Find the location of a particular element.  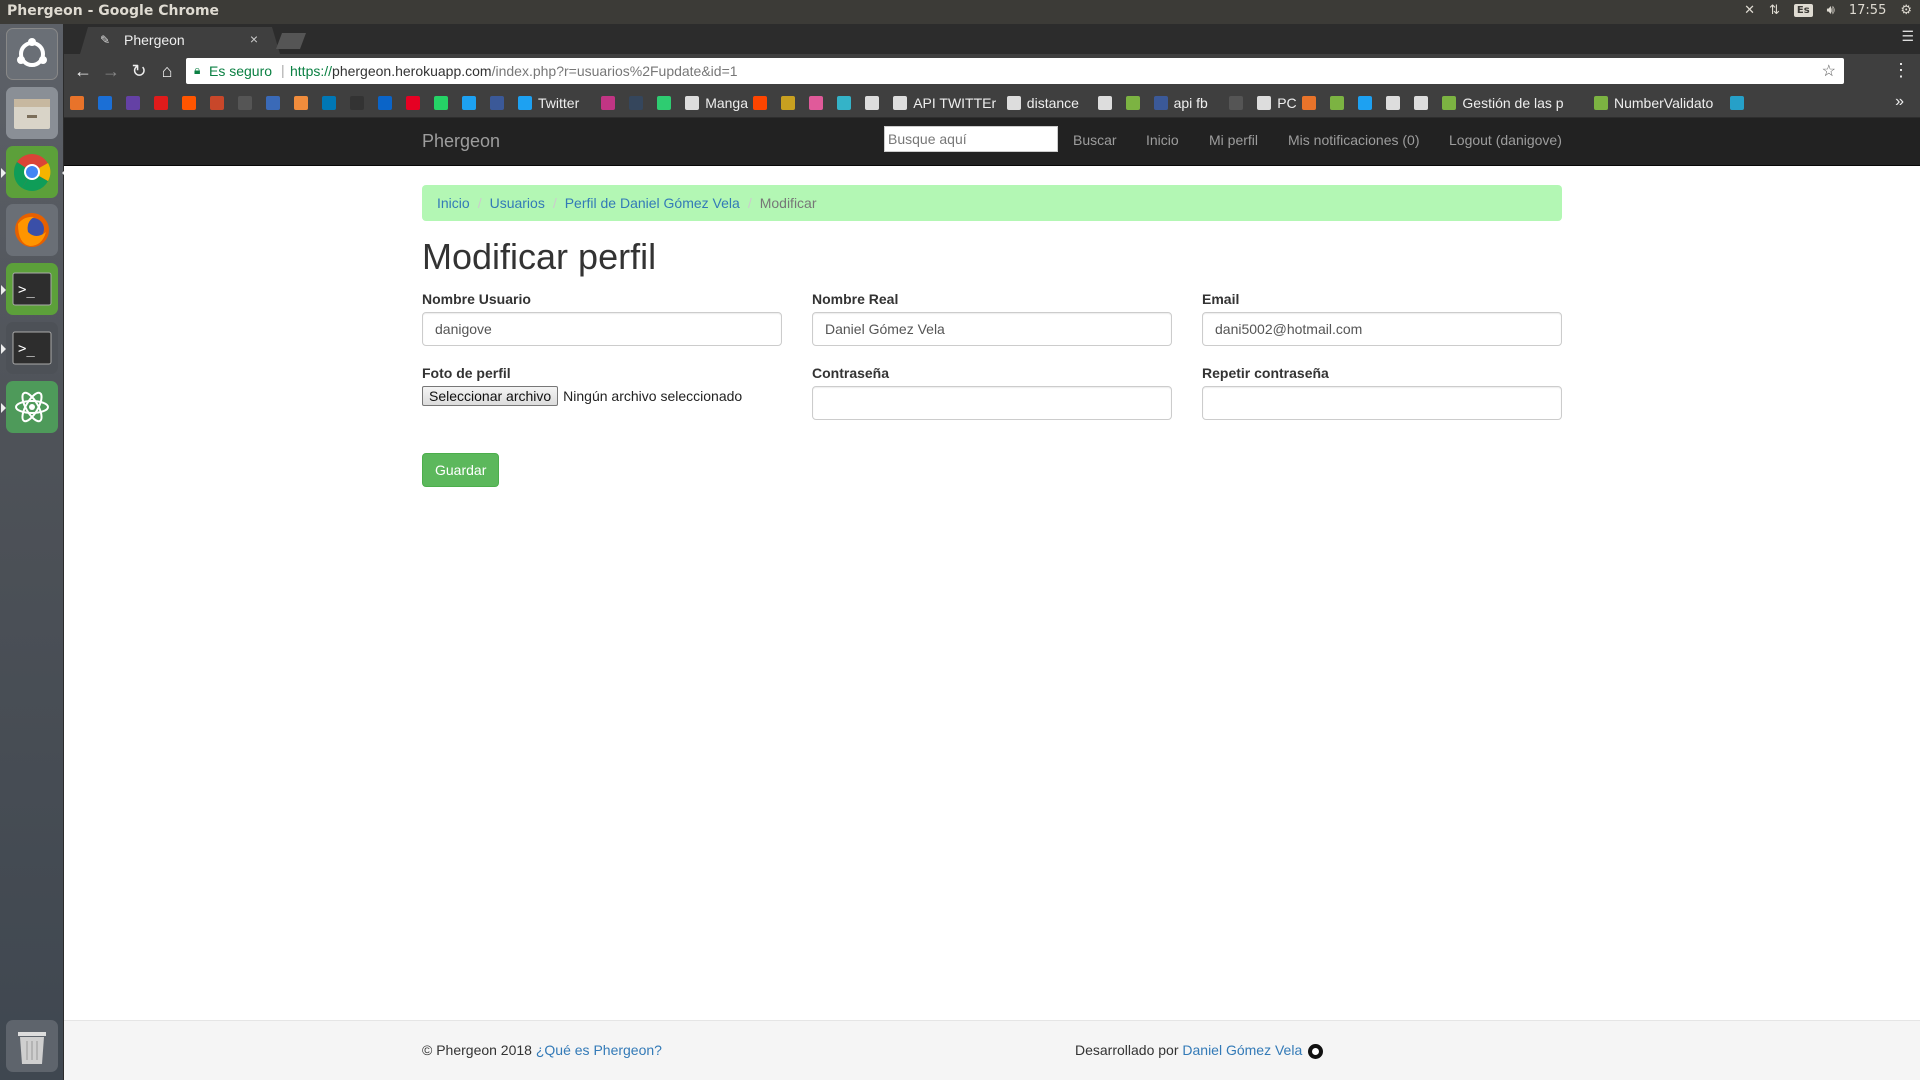

home-icon: ⌂ is located at coordinates (167, 71).